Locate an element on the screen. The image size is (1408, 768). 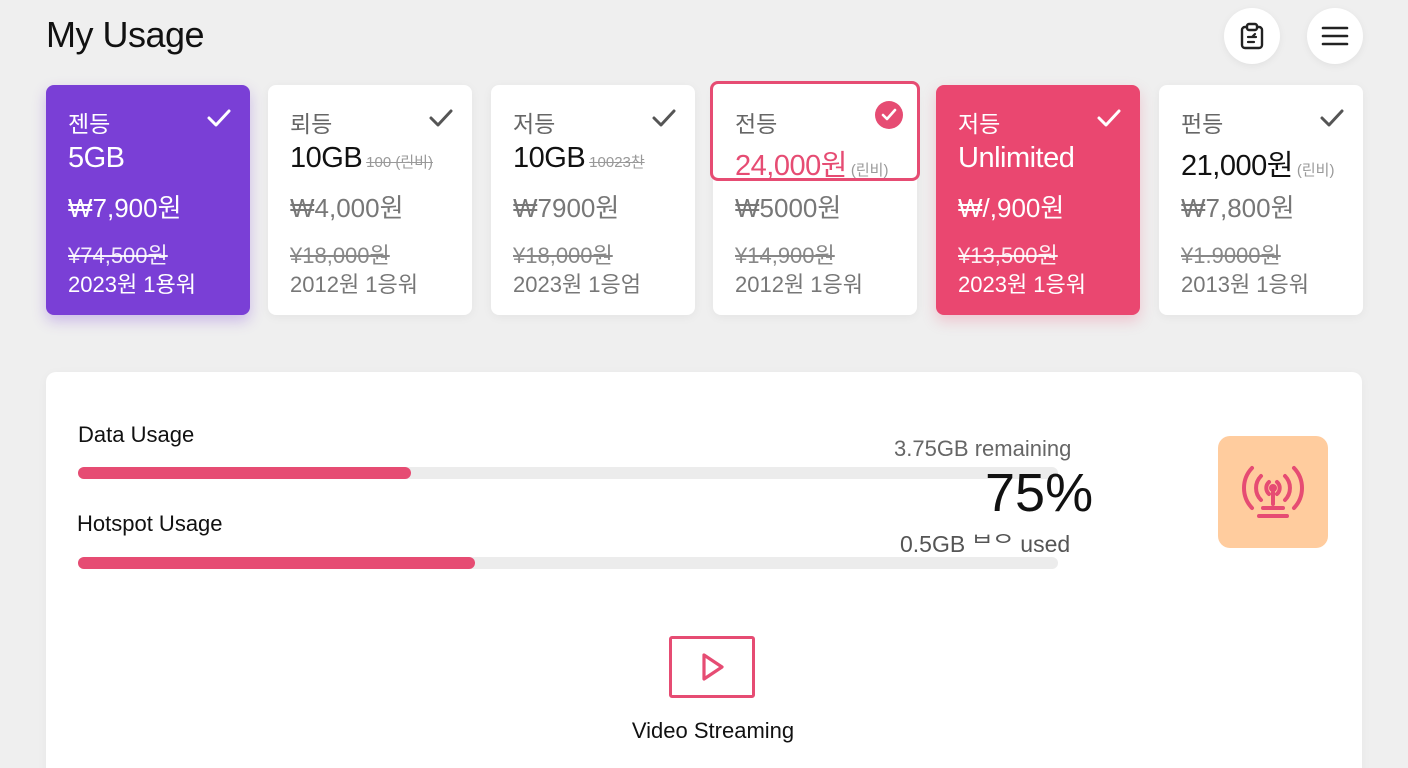
menu-icon is located at coordinates (1335, 36).